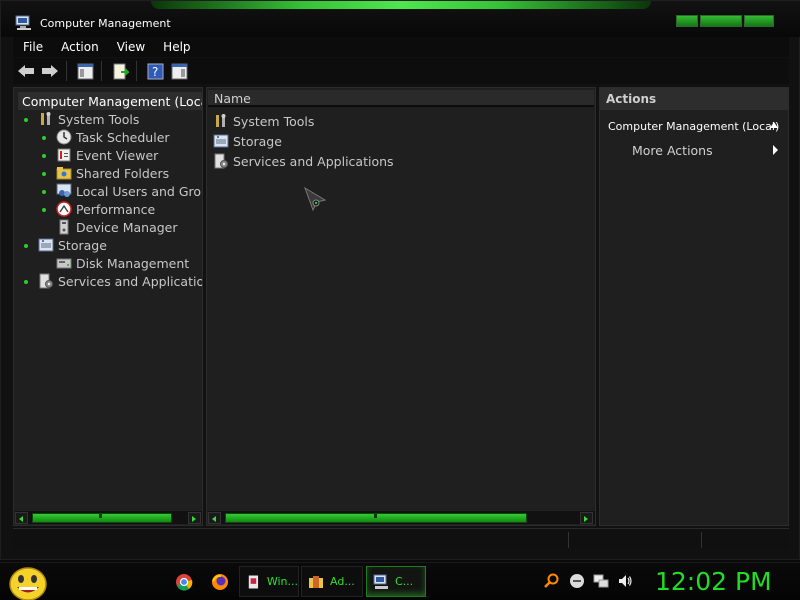 This screenshot has width=800, height=600. Describe the element at coordinates (401, 517) in the screenshot. I see `list-horizontal-scrollbar` at that location.